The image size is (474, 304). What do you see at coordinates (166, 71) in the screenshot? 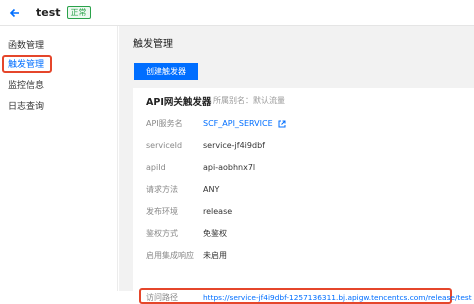
I see `create-trigger-button: 创建触发器` at bounding box center [166, 71].